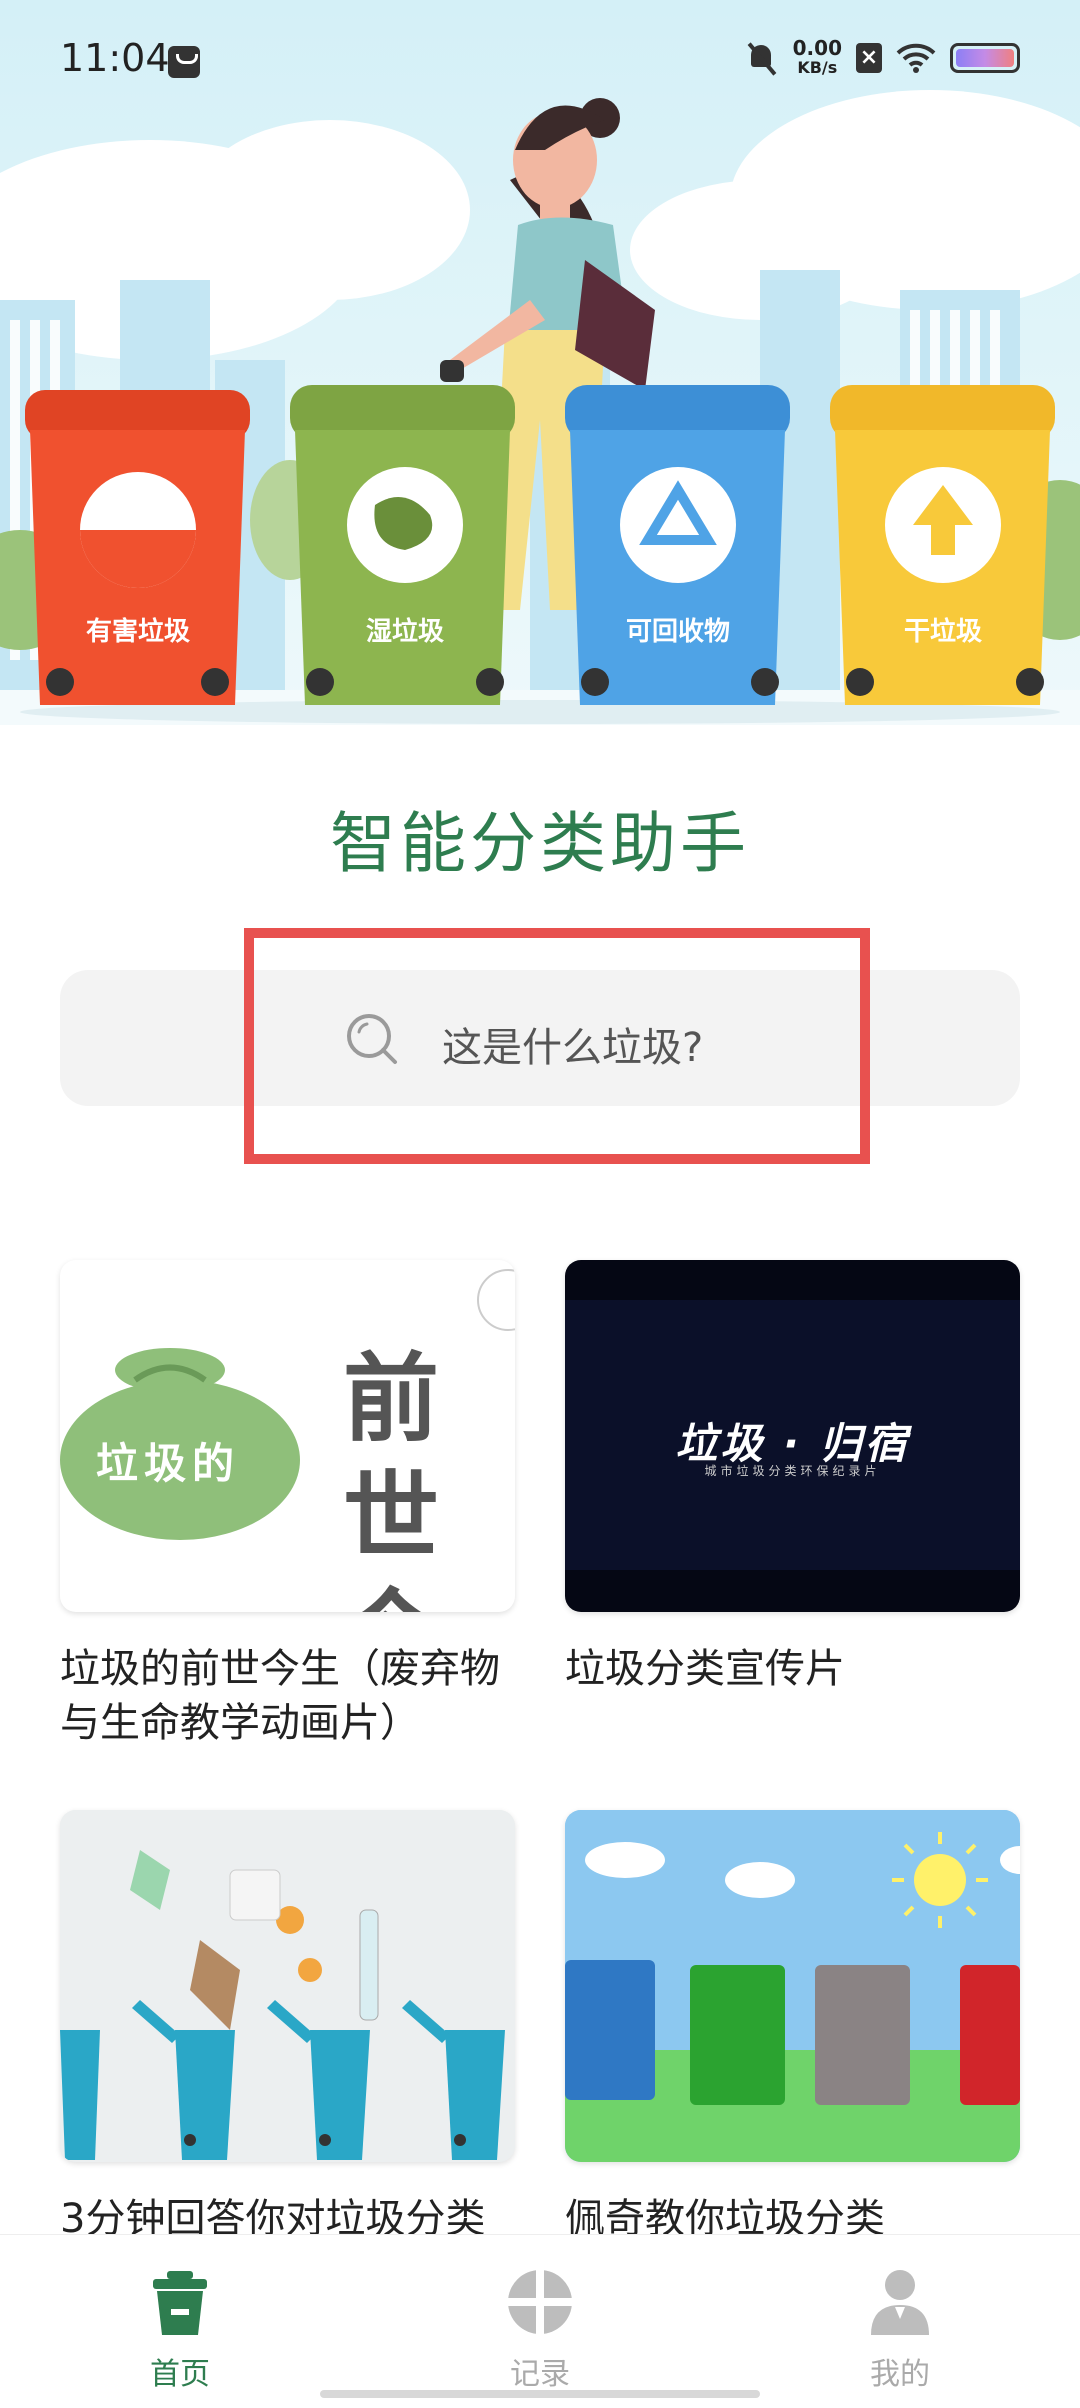 The image size is (1080, 2408). I want to click on user-icon, so click(900, 2302).